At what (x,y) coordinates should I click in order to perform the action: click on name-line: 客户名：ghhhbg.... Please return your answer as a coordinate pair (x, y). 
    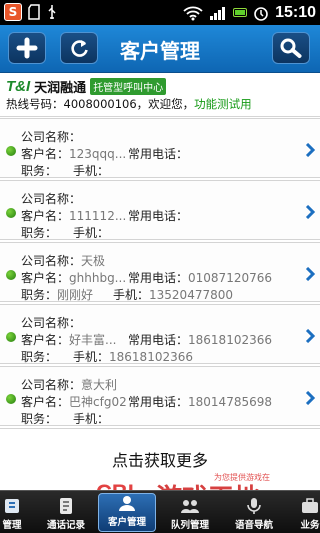
    Looking at the image, I should click on (73, 277).